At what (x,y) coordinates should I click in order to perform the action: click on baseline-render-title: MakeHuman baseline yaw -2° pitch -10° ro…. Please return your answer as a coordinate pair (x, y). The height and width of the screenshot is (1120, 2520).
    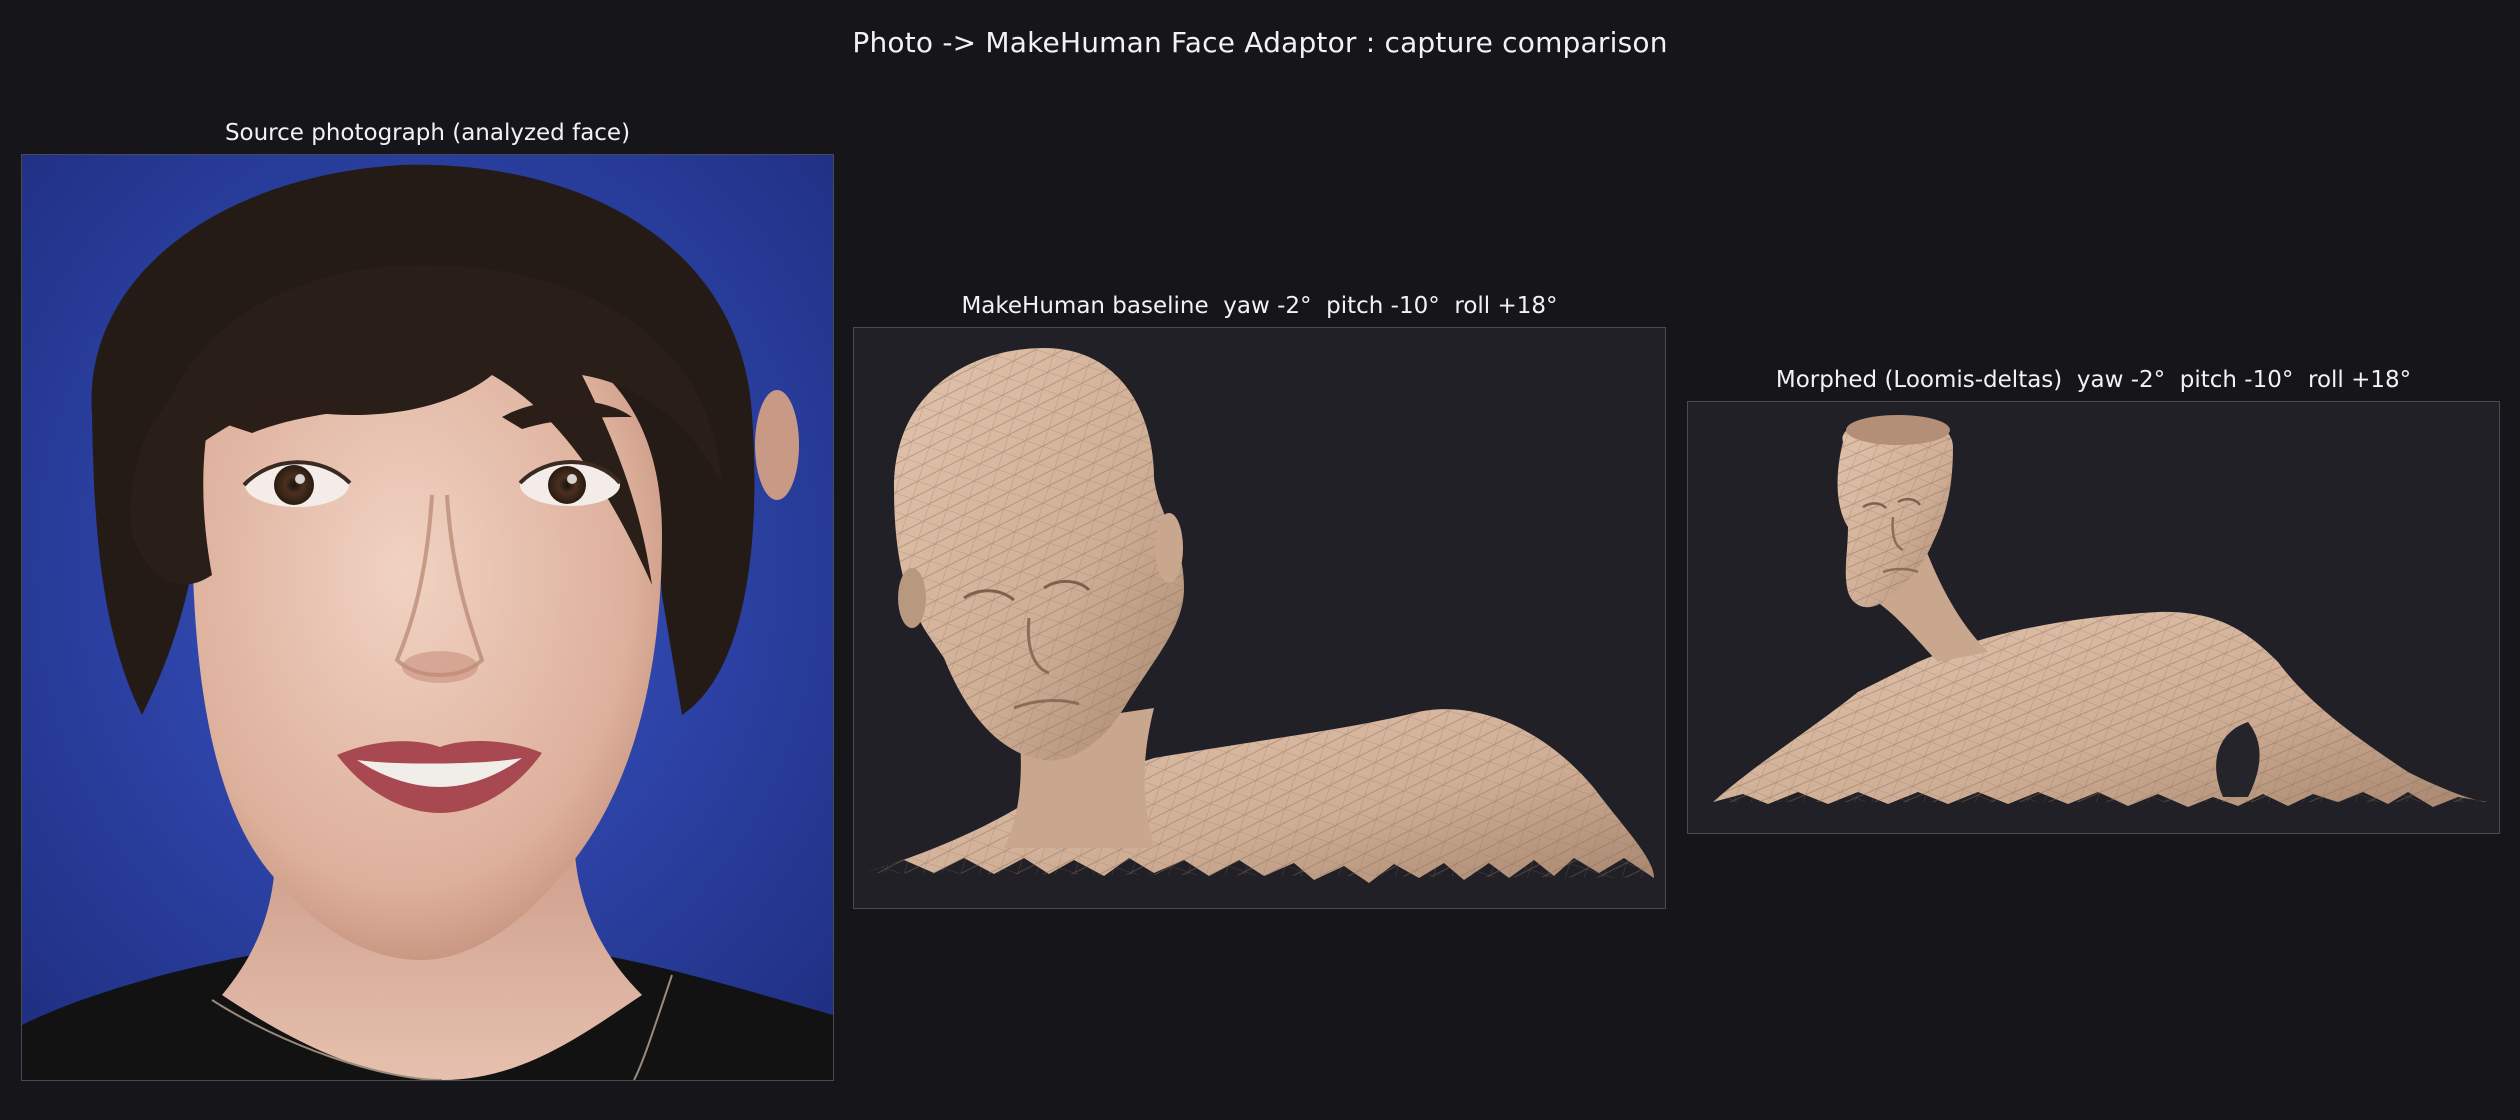
    Looking at the image, I should click on (1259, 306).